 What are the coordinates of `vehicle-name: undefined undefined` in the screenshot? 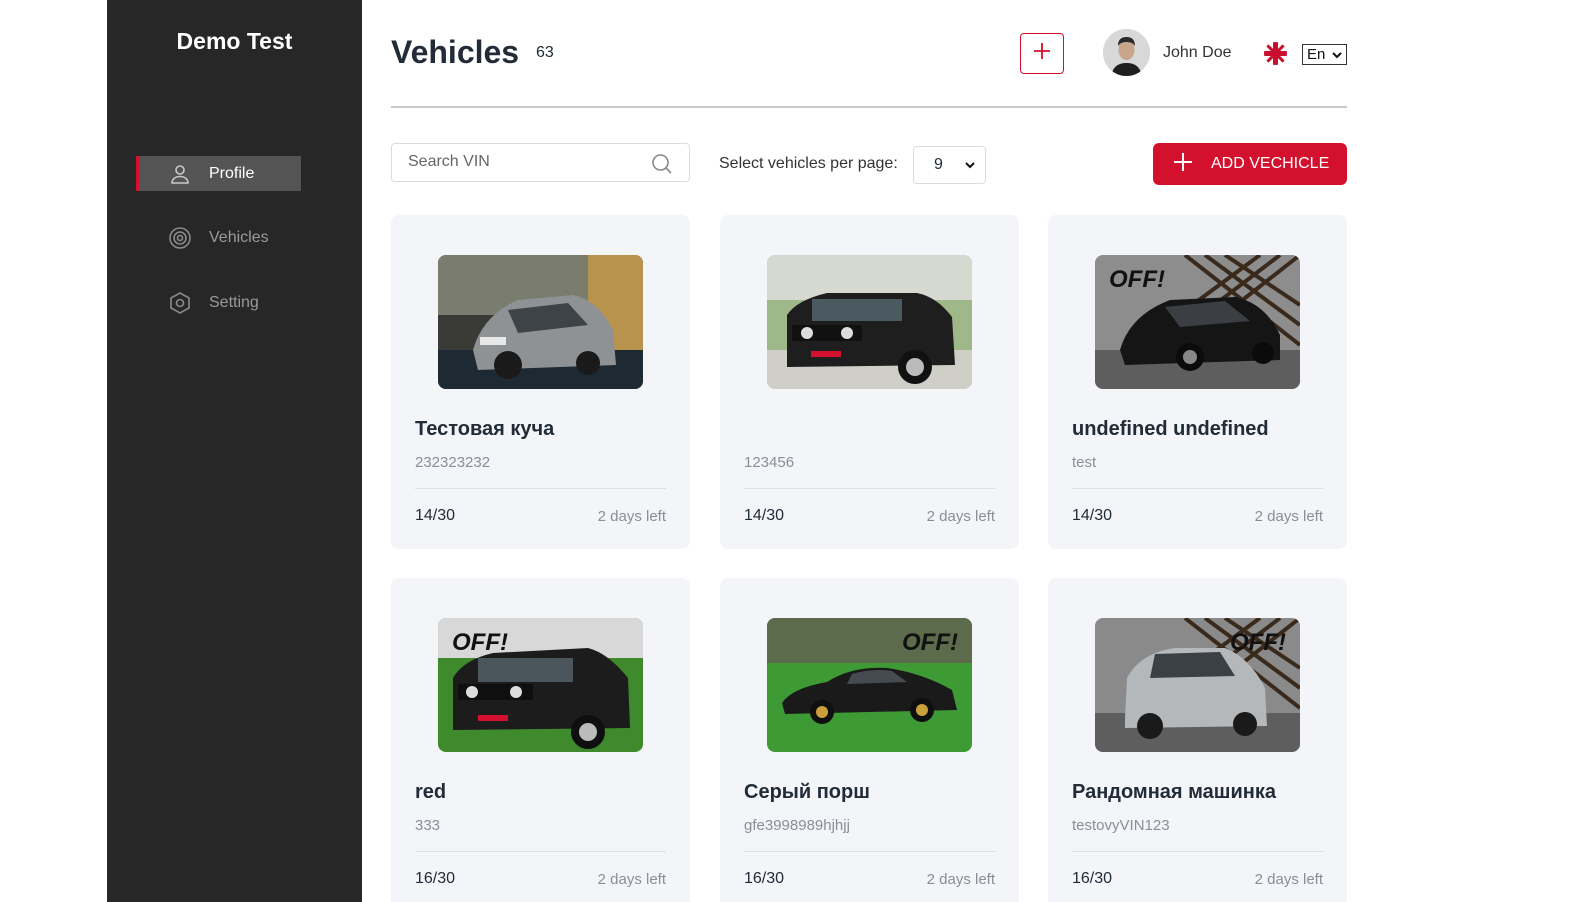 It's located at (1170, 429).